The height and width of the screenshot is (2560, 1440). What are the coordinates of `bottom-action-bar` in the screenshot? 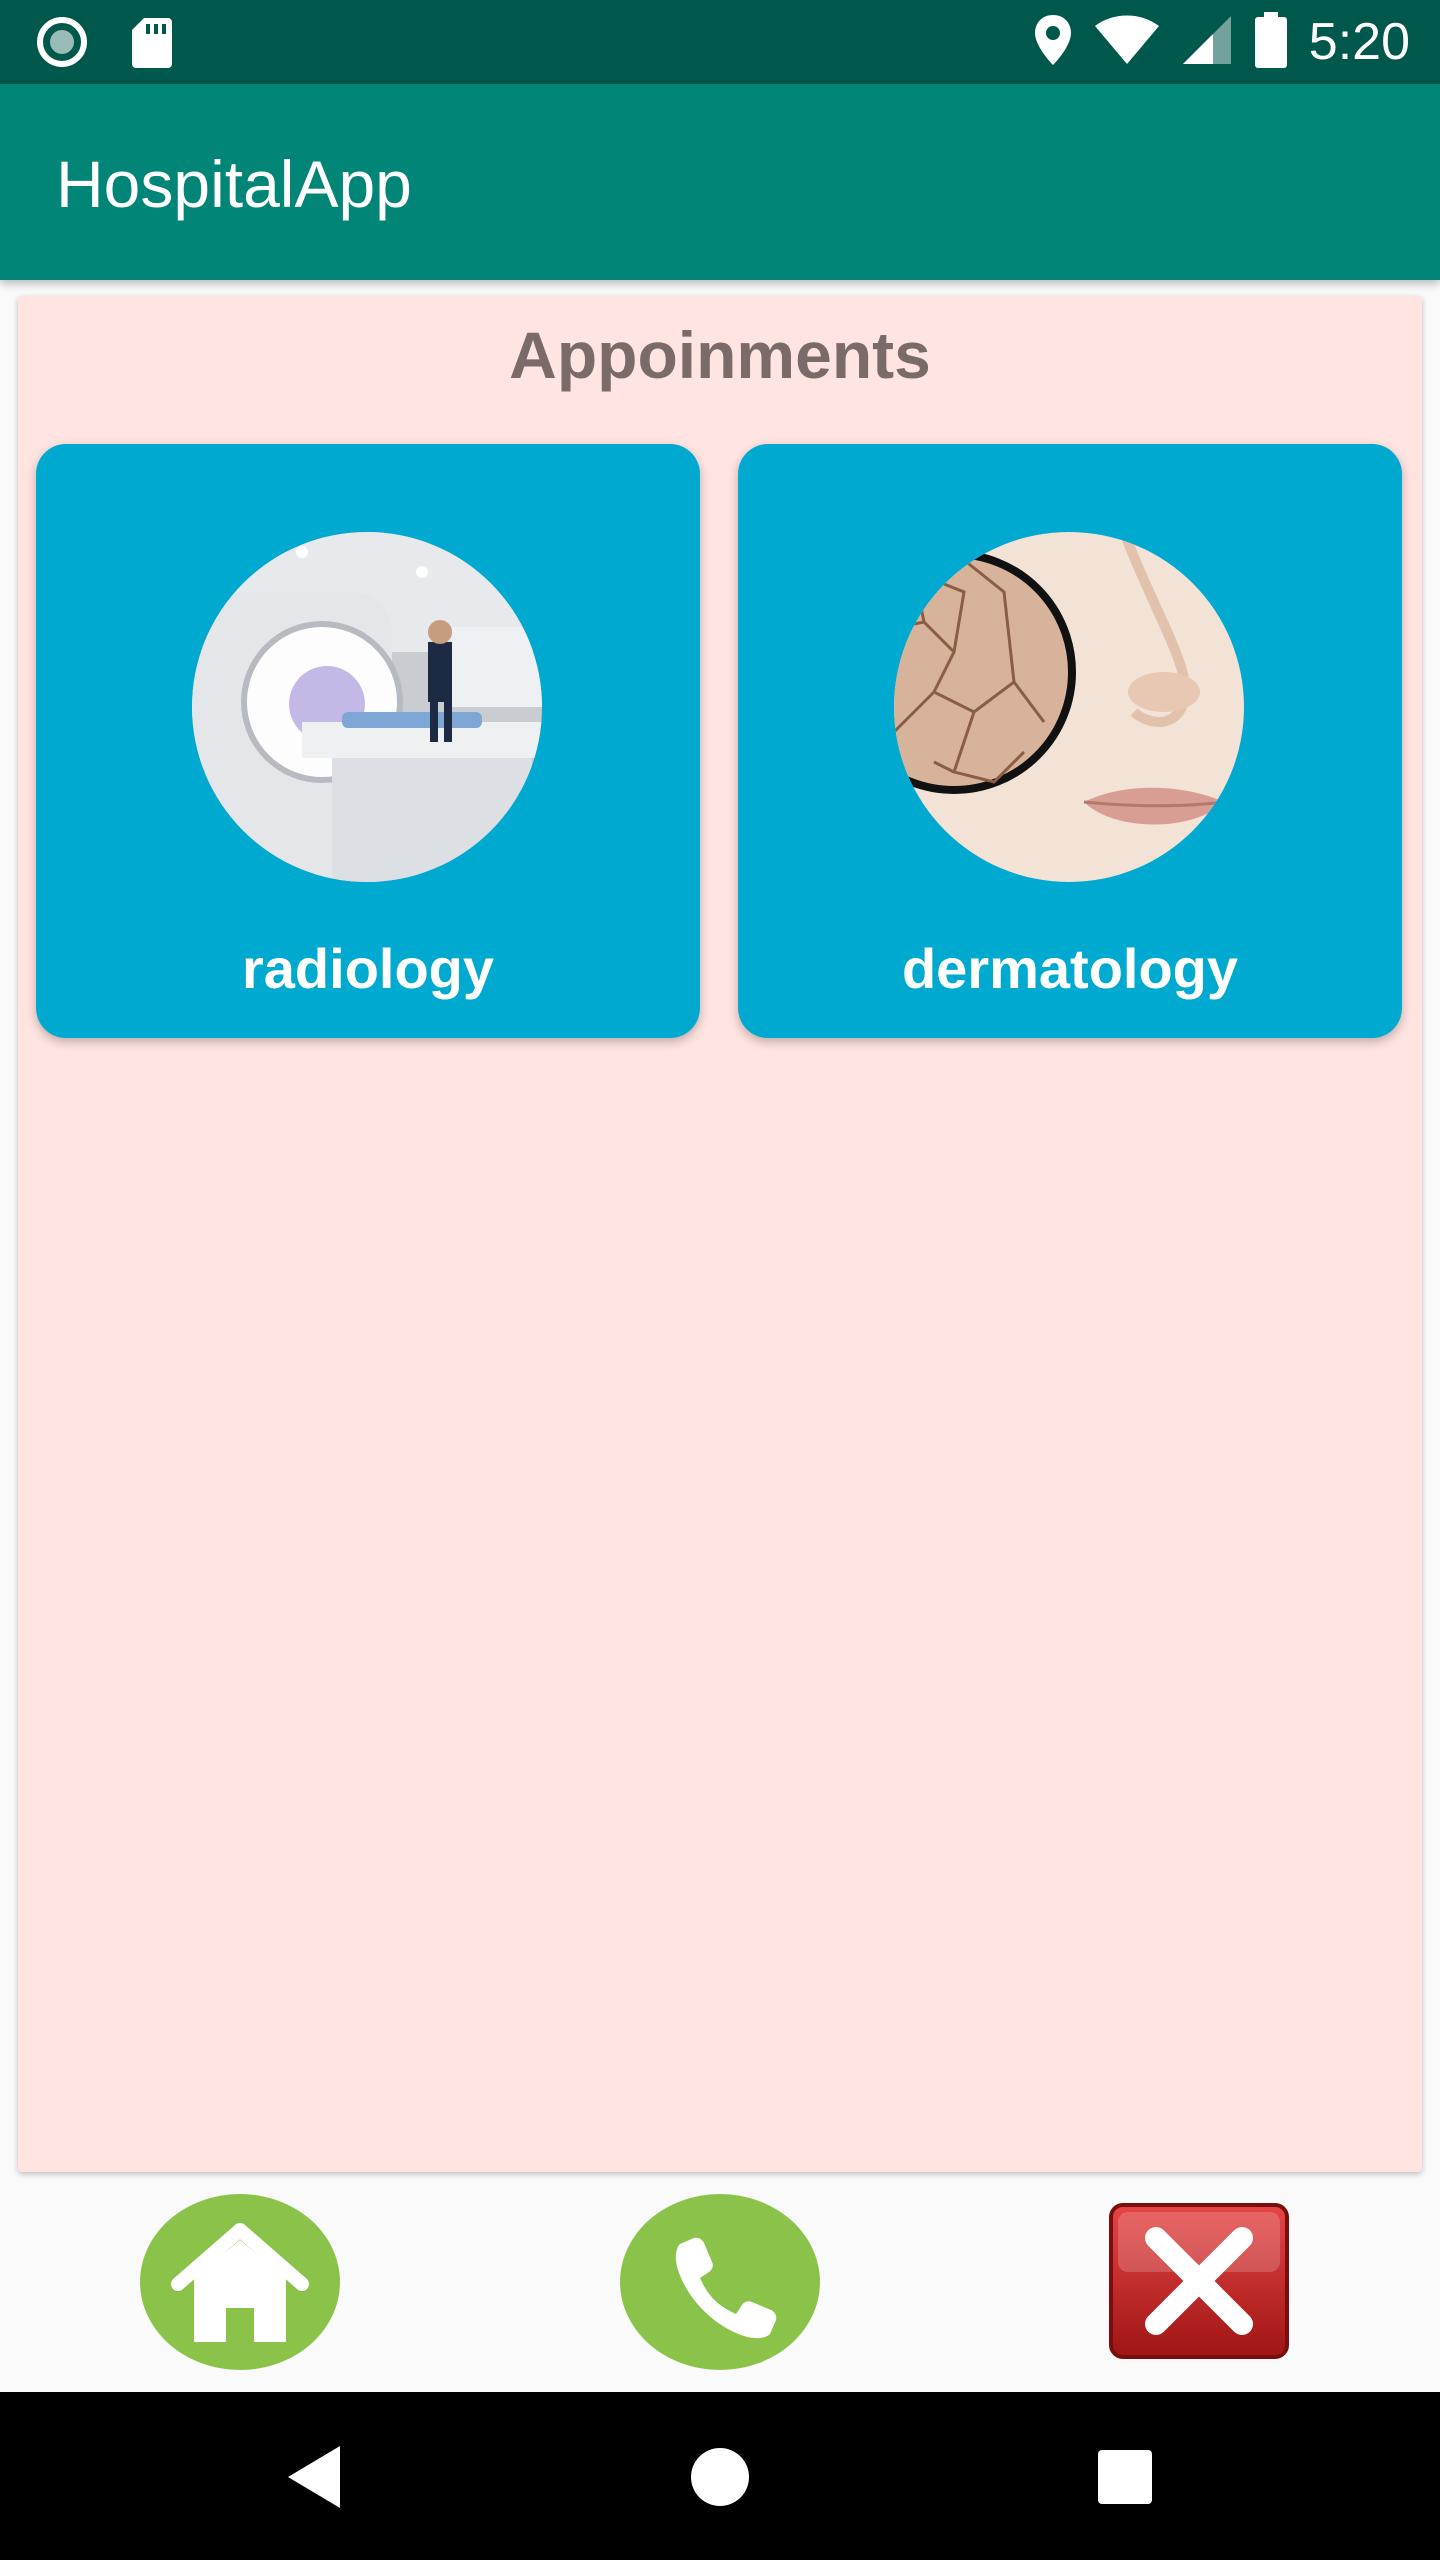 It's located at (720, 2286).